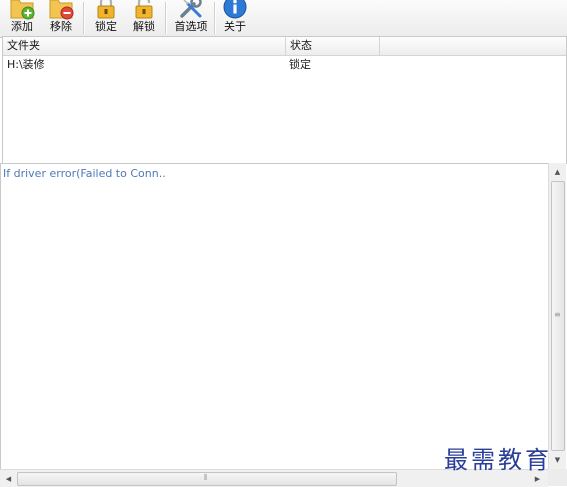 This screenshot has width=567, height=487. Describe the element at coordinates (283, 19) in the screenshot. I see `toolbar: 添加 移除 锁定 解锁 首选项 关于` at that location.